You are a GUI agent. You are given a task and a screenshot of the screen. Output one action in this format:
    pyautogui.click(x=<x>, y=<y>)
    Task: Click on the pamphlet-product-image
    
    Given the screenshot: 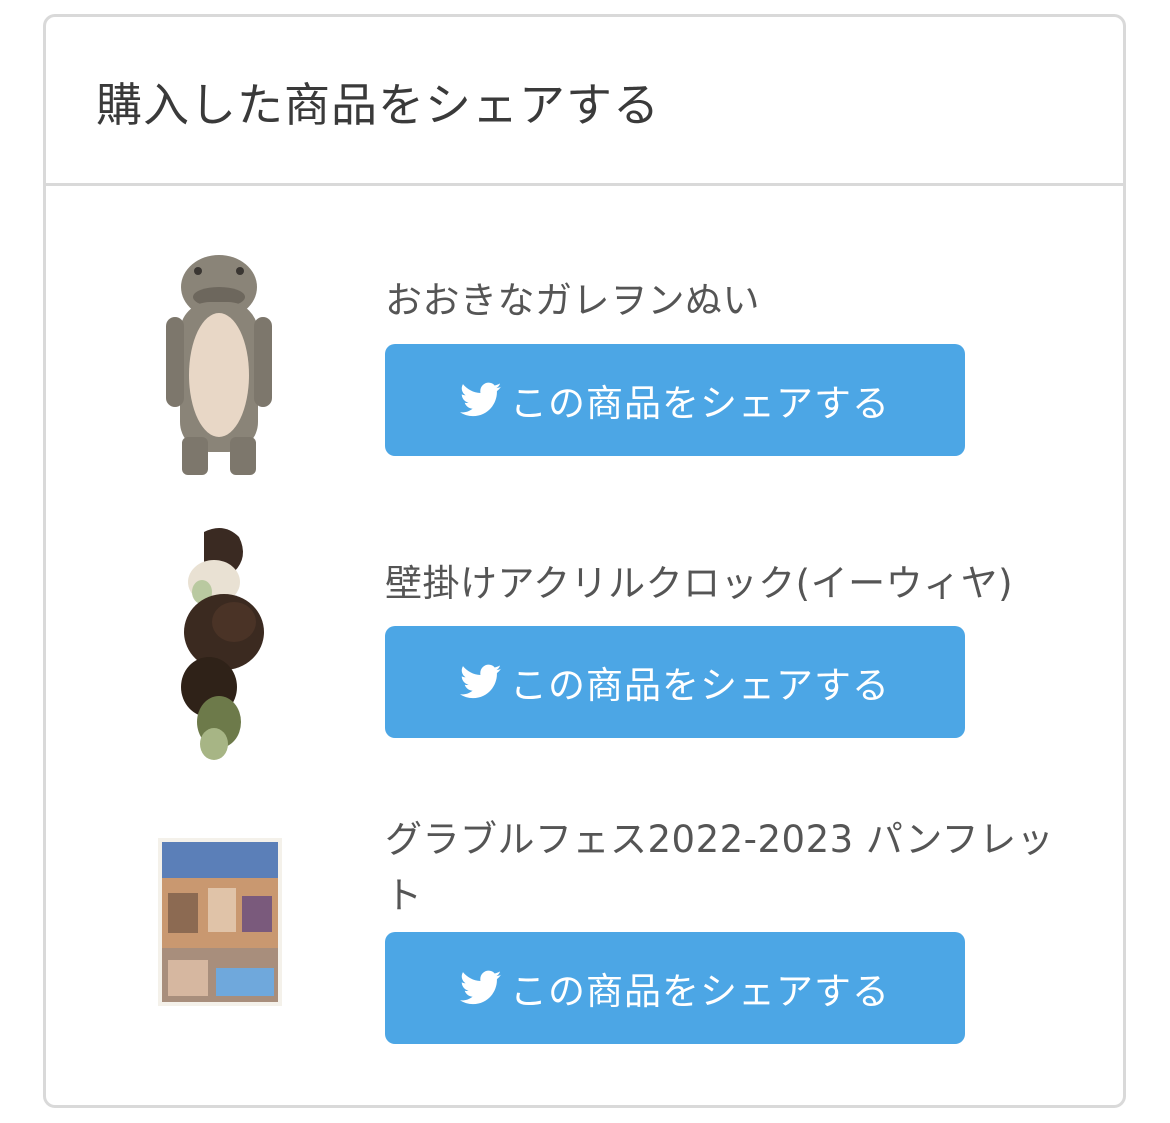 What is the action you would take?
    pyautogui.click(x=220, y=922)
    